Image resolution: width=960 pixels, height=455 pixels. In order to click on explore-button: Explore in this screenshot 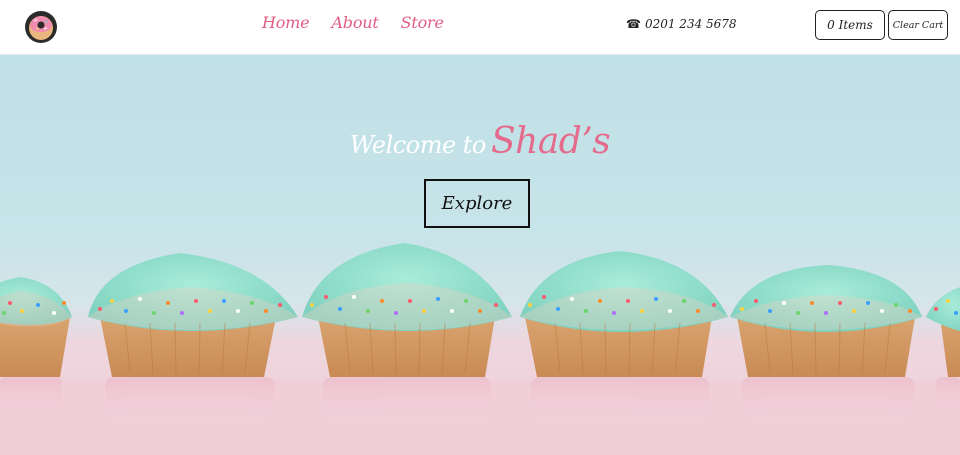, I will do `click(477, 203)`.